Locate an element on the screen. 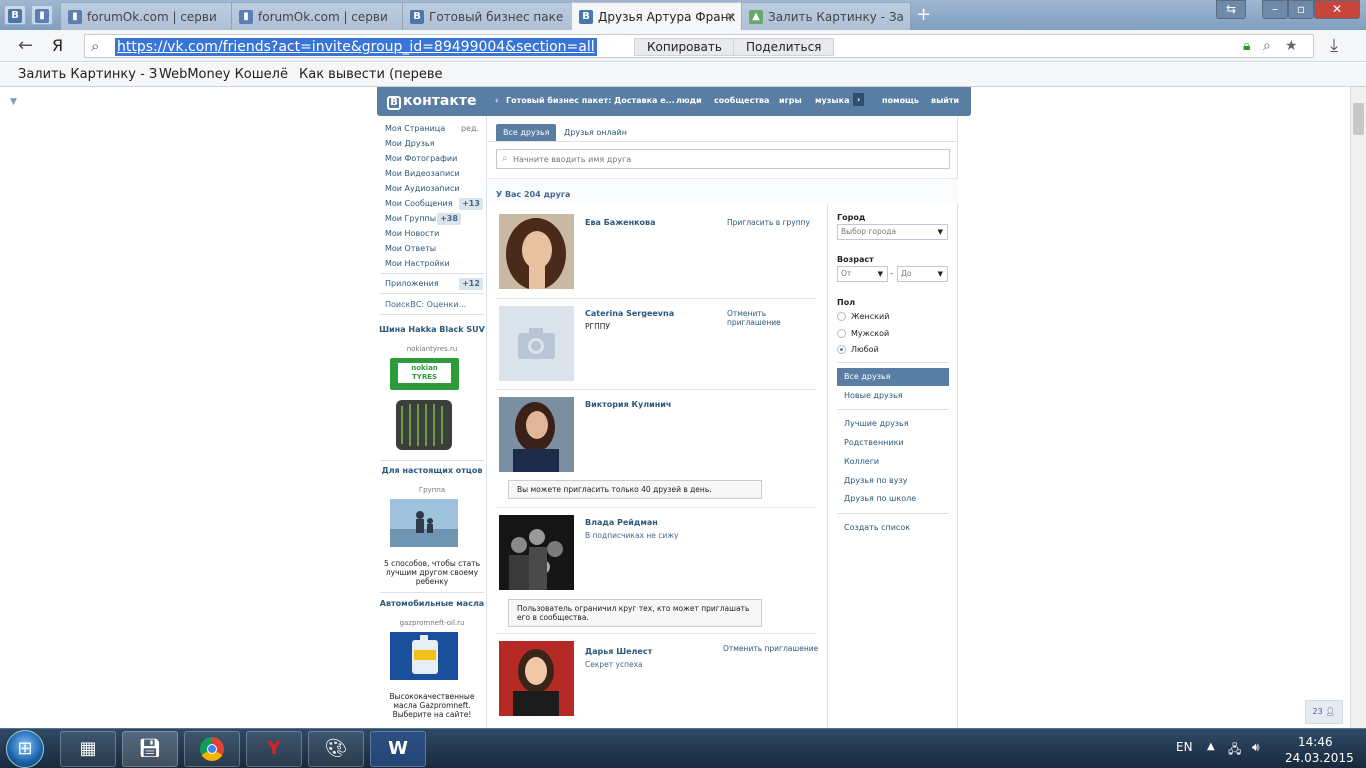 The width and height of the screenshot is (1366, 768). browser-tab-3: В Готовый бизнес паке is located at coordinates (487, 16).